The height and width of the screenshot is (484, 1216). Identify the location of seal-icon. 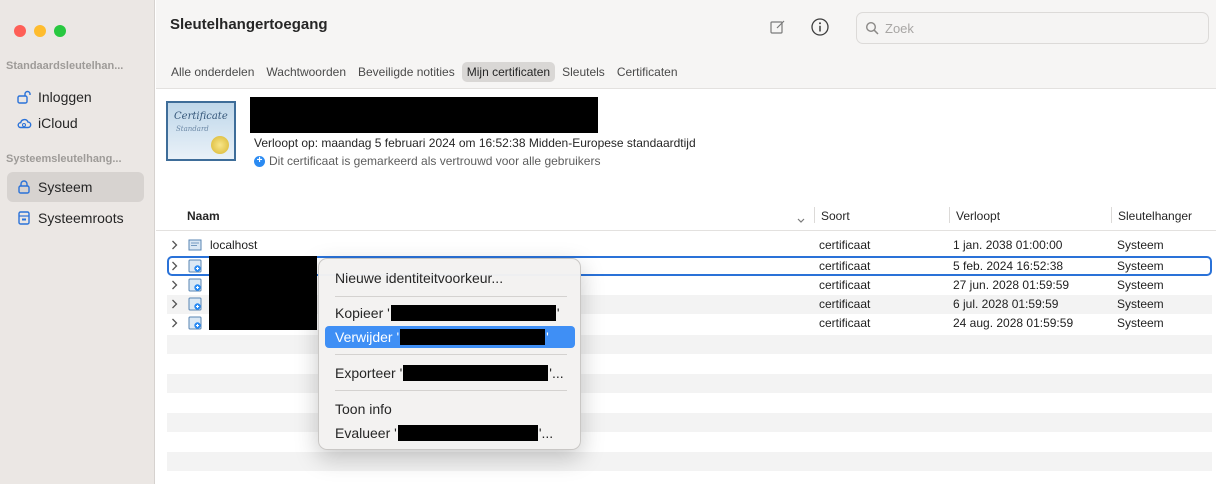
(220, 145).